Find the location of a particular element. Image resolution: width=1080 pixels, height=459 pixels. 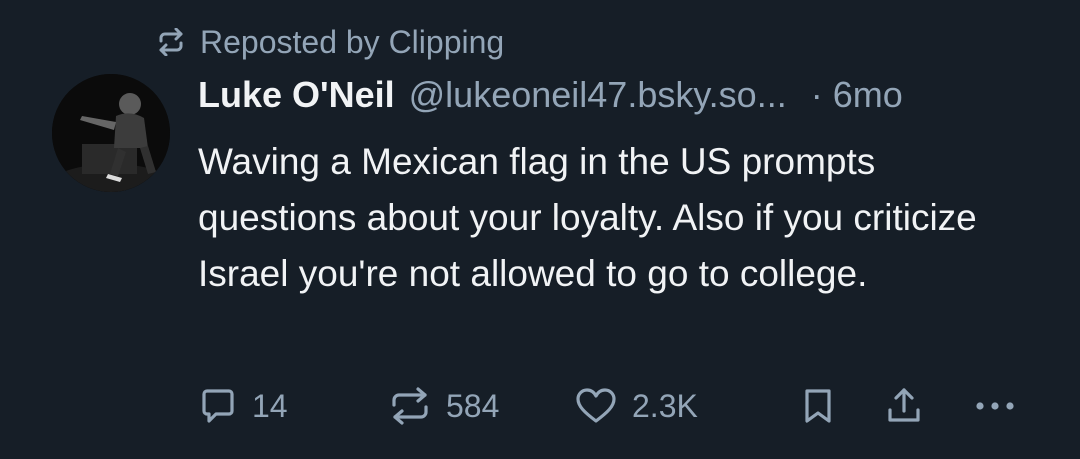

share-icon is located at coordinates (904, 406).